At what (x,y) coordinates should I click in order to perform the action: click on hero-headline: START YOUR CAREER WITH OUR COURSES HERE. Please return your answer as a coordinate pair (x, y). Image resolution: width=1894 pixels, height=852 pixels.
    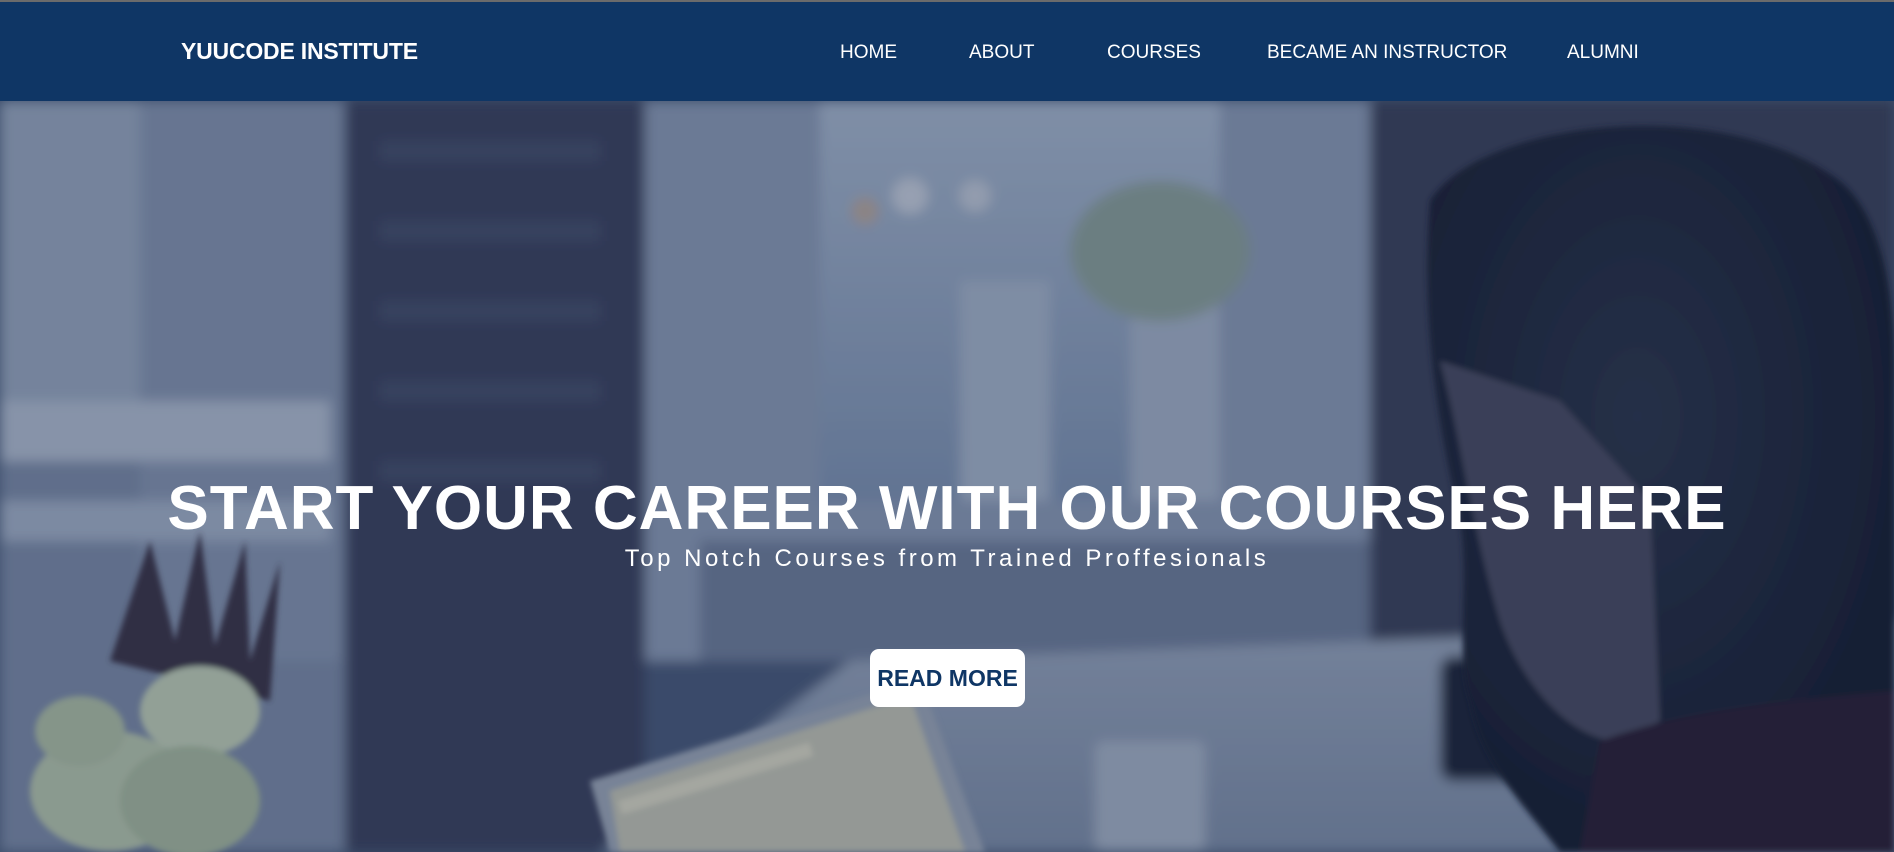
    Looking at the image, I should click on (947, 508).